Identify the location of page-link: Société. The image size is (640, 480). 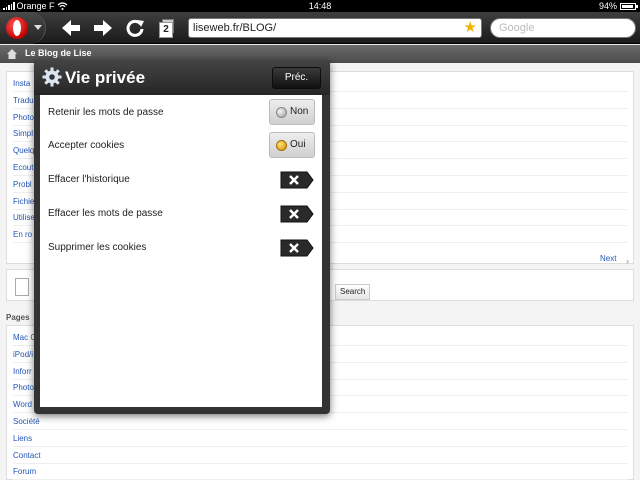
(320, 421).